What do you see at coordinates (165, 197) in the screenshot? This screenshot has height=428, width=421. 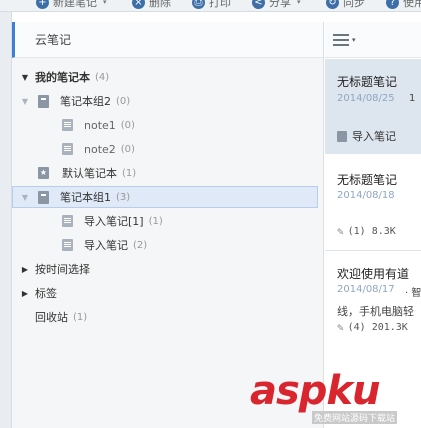 I see `tree-notebook-group-1: ▼ 笔记本组1 (3)` at bounding box center [165, 197].